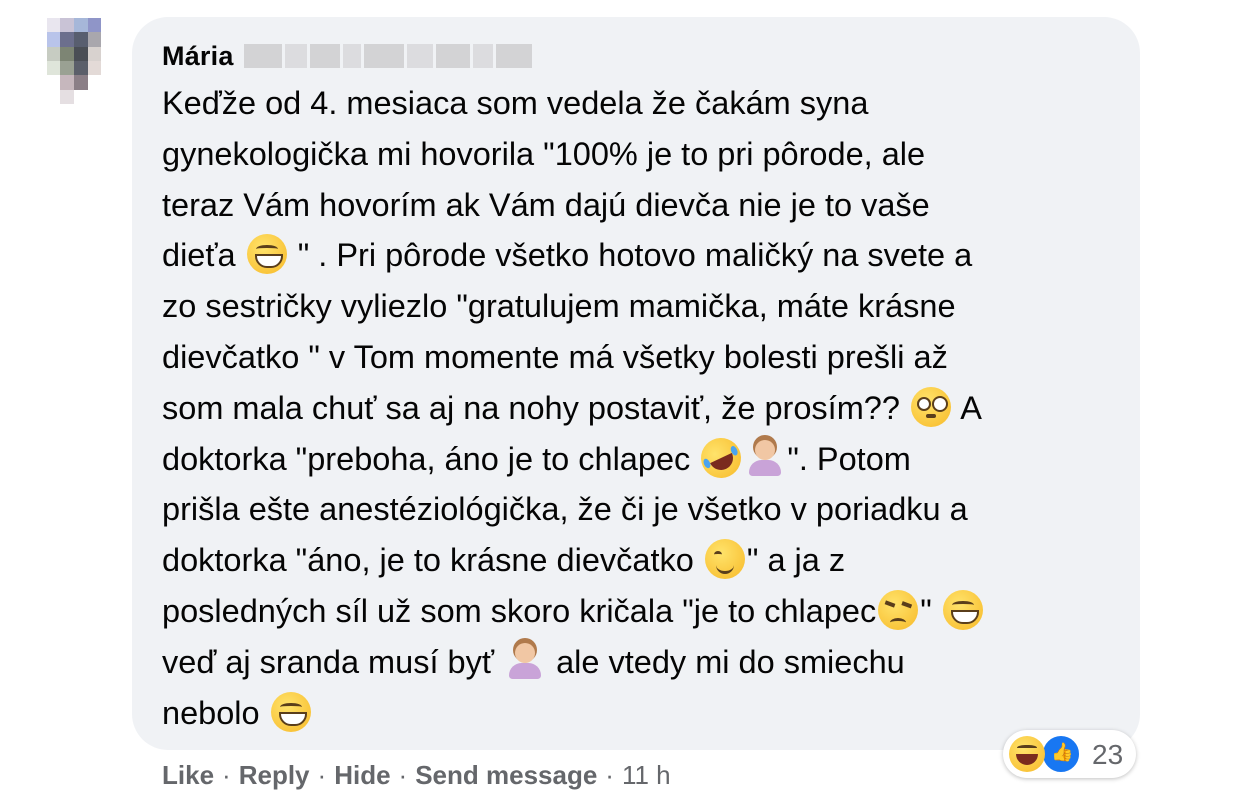 The width and height of the screenshot is (1239, 796). What do you see at coordinates (432, 560) in the screenshot?
I see `comment-text-segment: doktorka "áno, je to krásne dievčatko` at bounding box center [432, 560].